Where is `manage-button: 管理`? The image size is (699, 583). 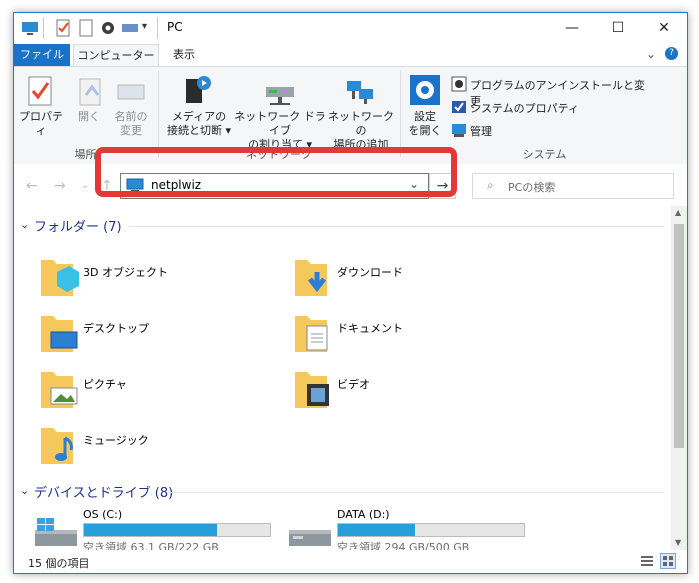
manage-button: 管理 is located at coordinates (551, 130).